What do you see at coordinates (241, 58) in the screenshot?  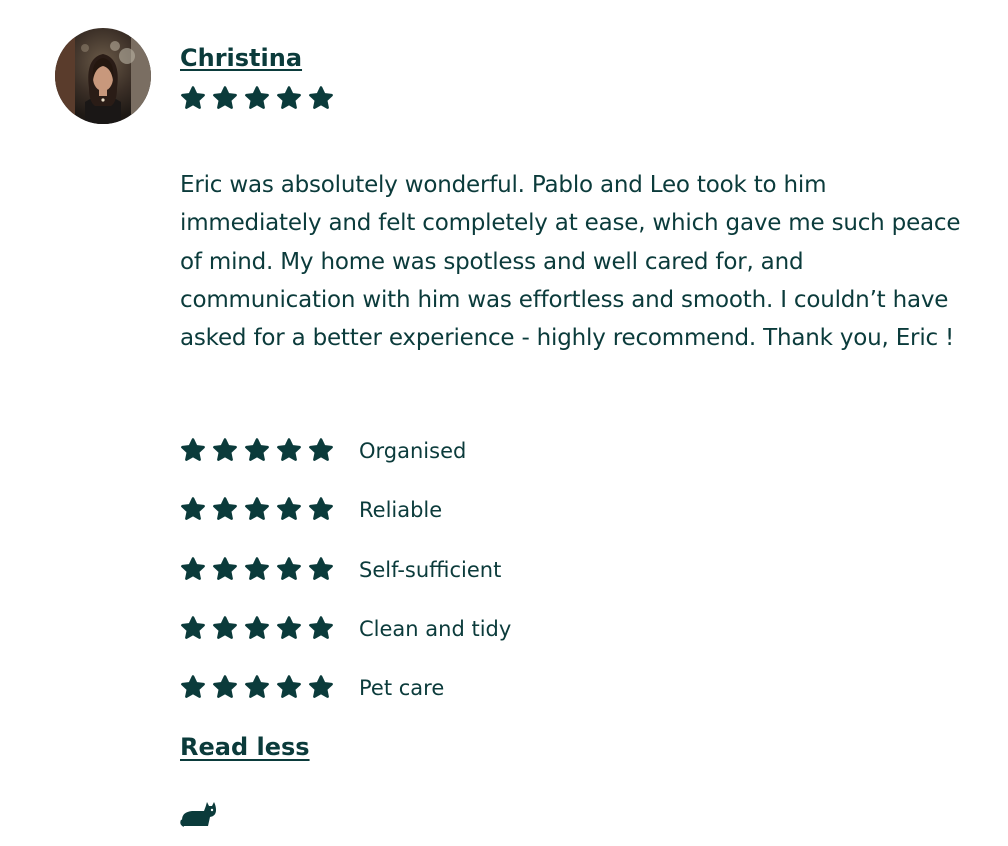 I see `reviewer-name-link: Christina` at bounding box center [241, 58].